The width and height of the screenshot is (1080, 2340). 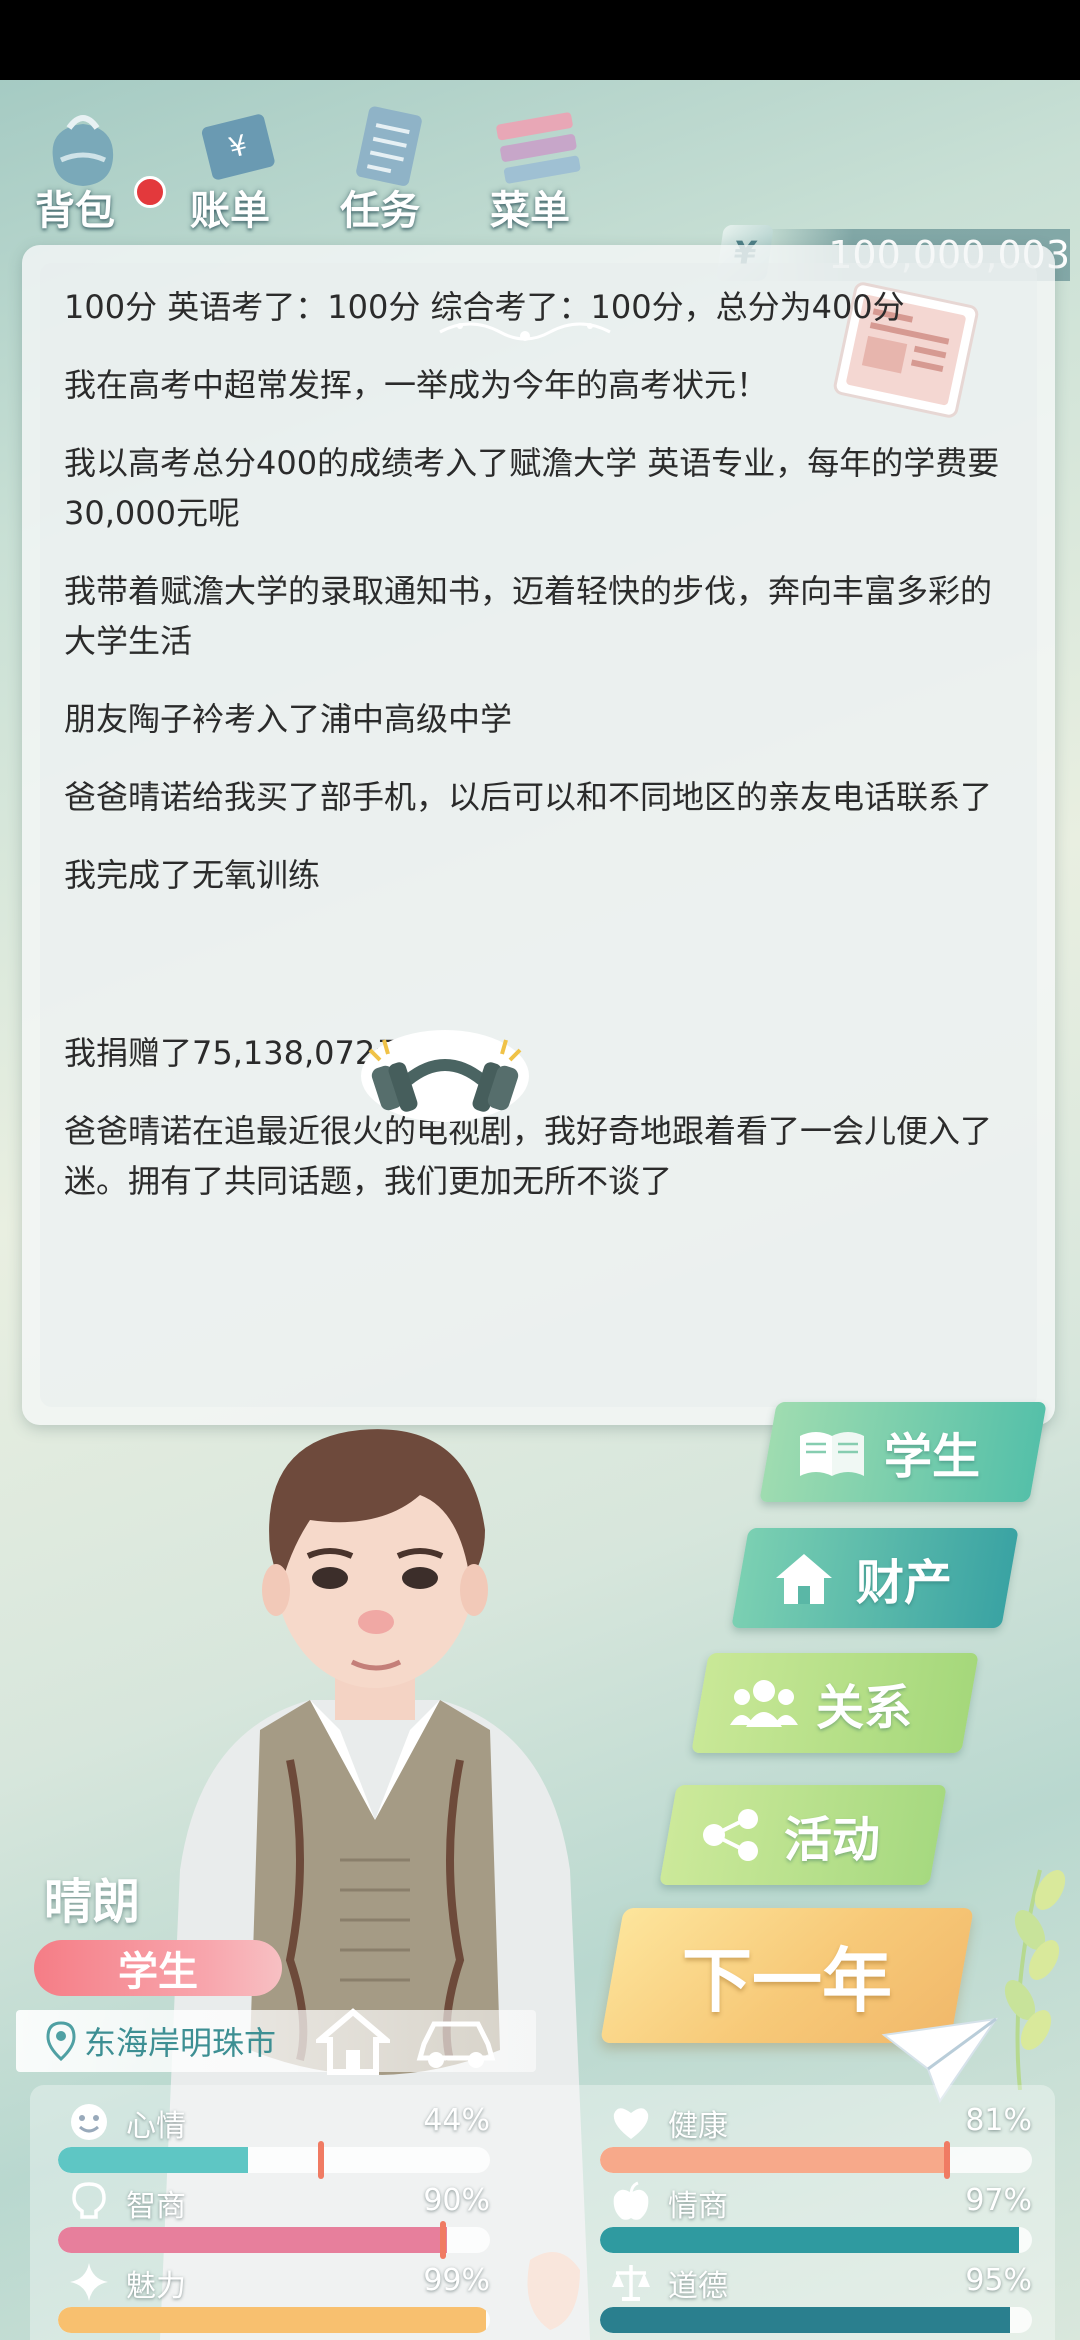 I want to click on stat-label: 情商, so click(x=698, y=2206).